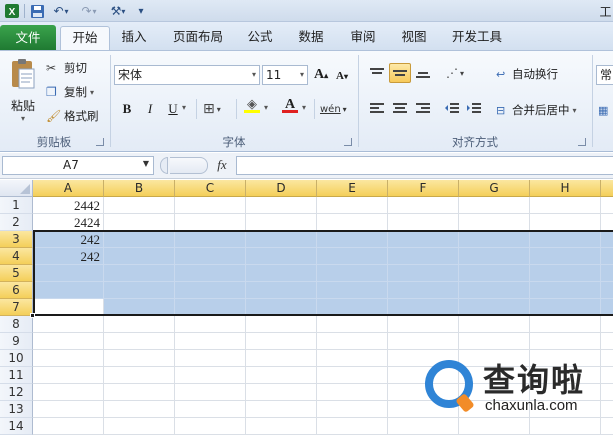  I want to click on cell-h7, so click(565, 307).